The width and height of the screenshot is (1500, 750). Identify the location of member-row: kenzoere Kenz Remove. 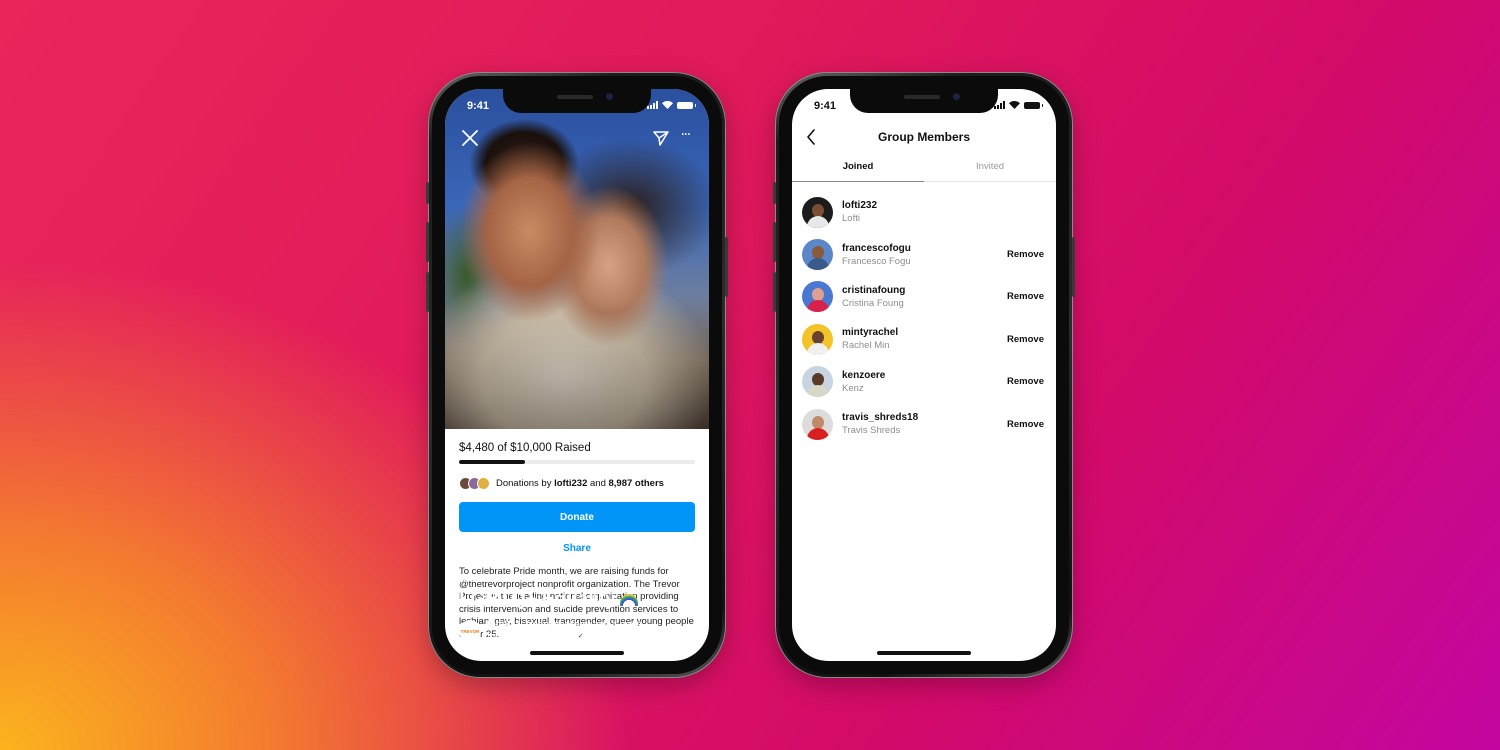
(924, 382).